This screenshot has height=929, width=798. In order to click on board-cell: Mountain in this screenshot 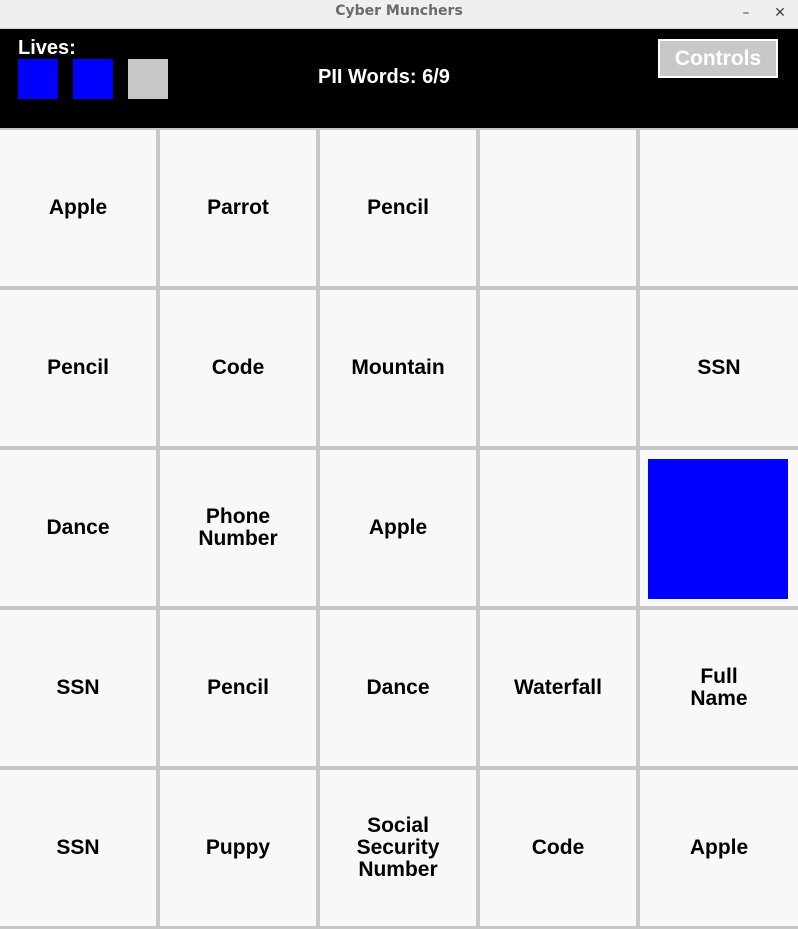, I will do `click(398, 368)`.